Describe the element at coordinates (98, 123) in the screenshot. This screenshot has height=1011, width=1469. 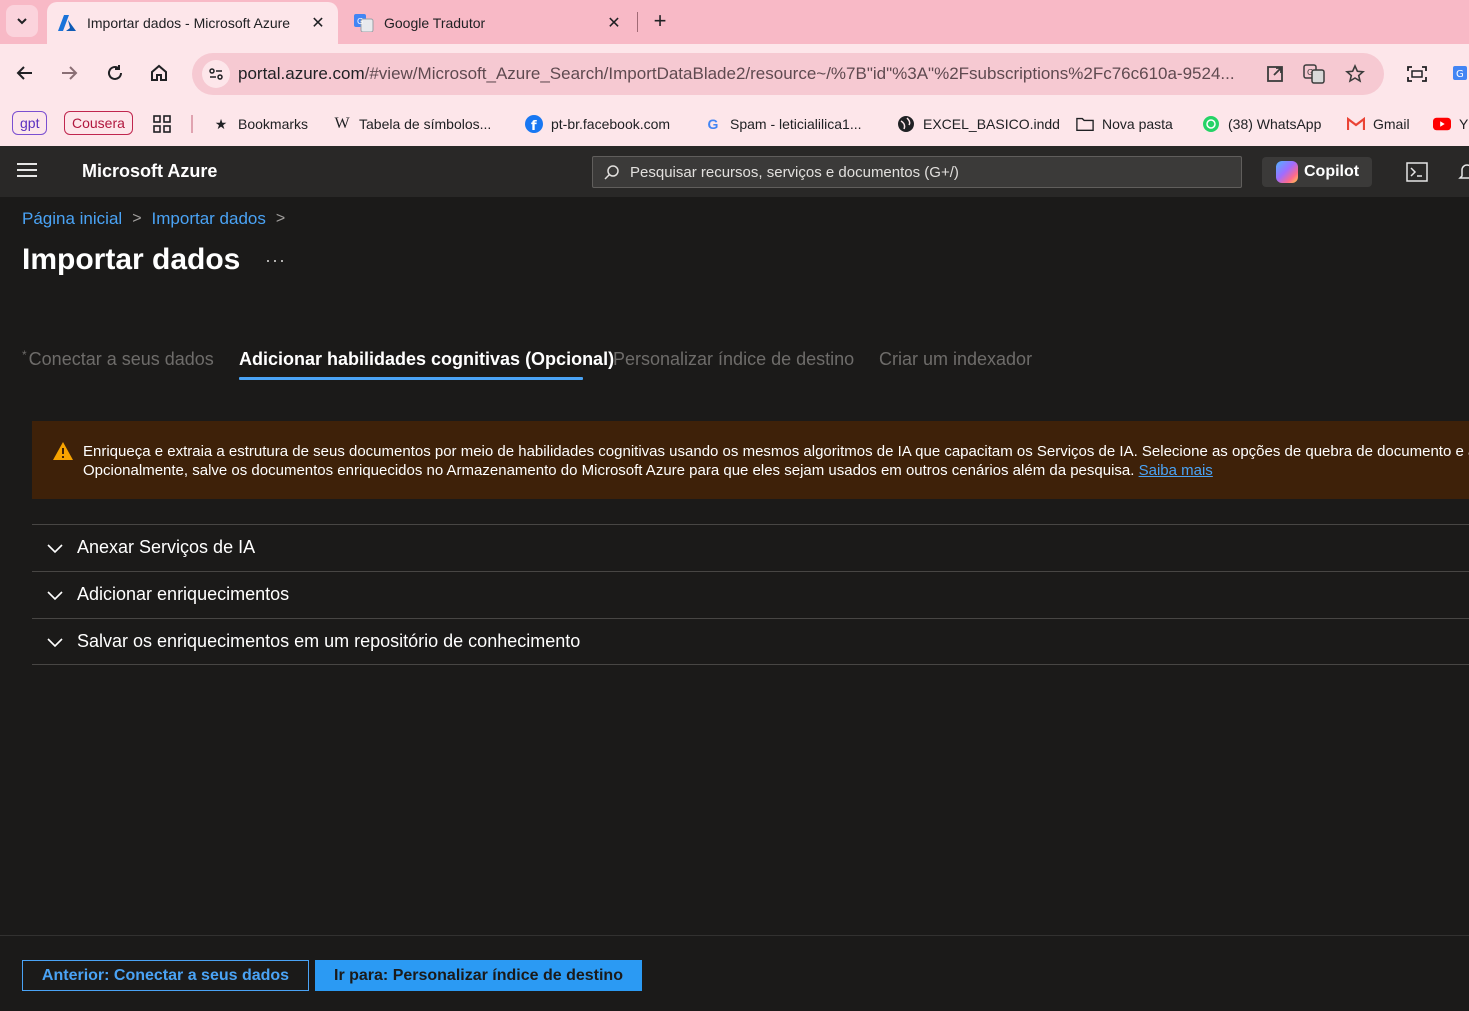
I see `bookmark-cousera: Cousera` at that location.